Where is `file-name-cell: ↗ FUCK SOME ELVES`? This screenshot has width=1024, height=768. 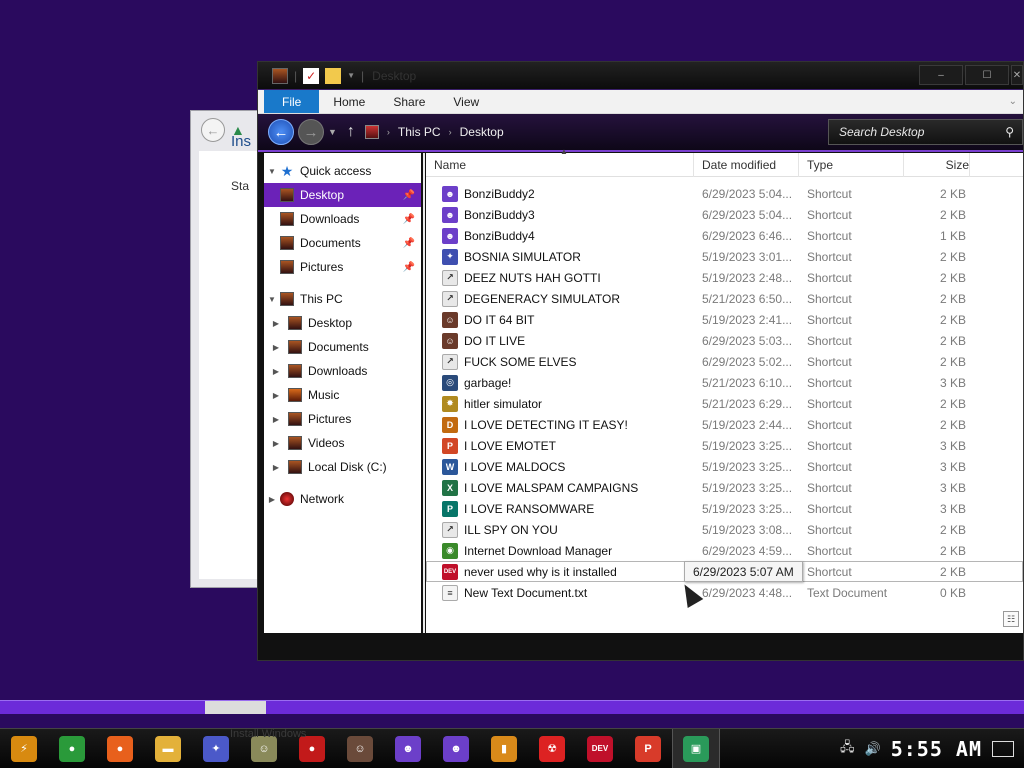 file-name-cell: ↗ FUCK SOME ELVES is located at coordinates (560, 361).